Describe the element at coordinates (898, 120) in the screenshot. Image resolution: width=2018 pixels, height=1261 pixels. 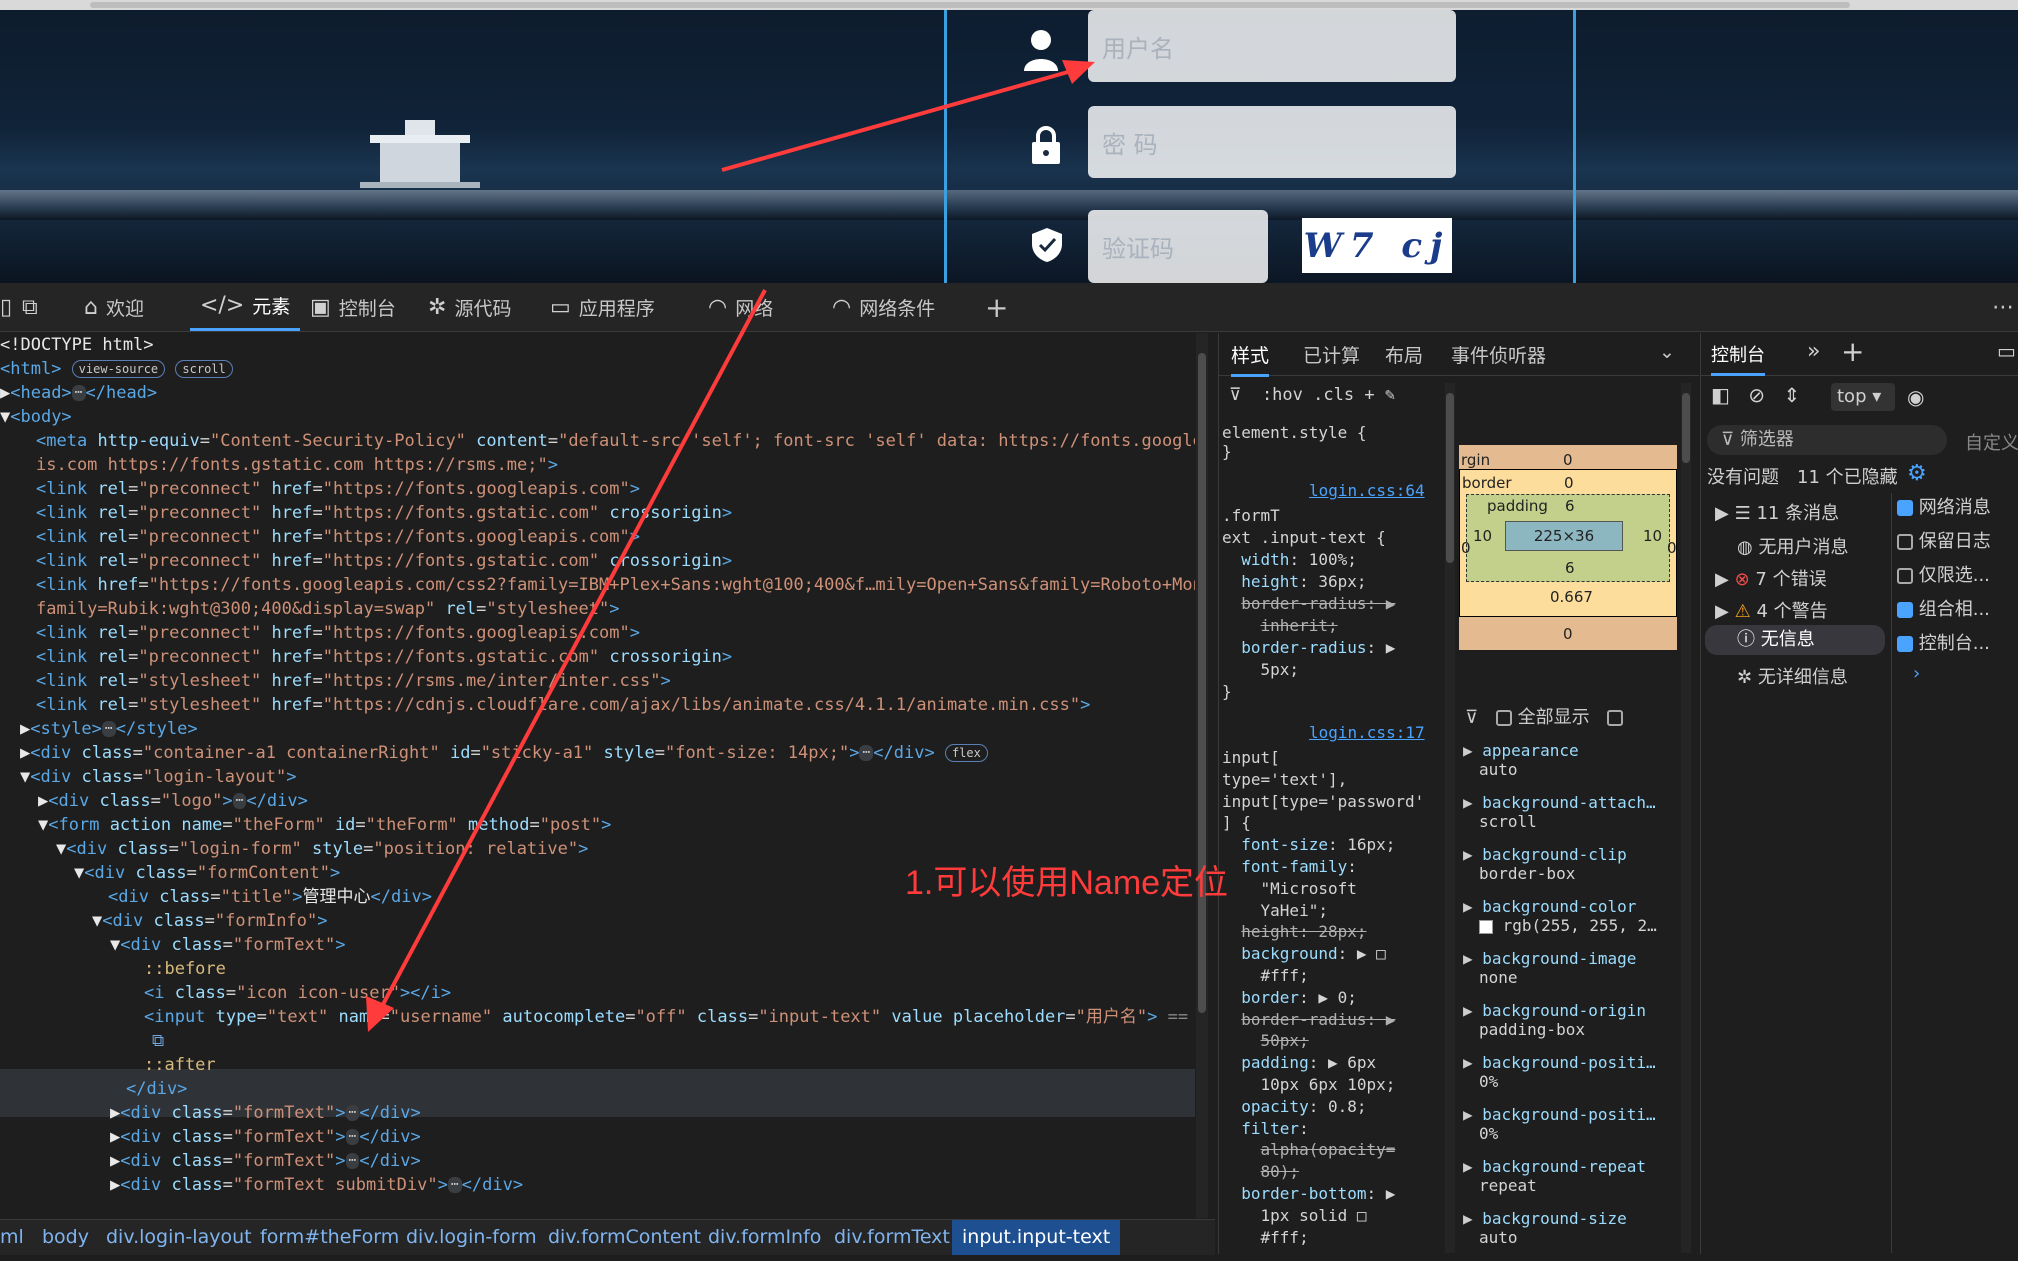
I see `arrow-to-username` at that location.